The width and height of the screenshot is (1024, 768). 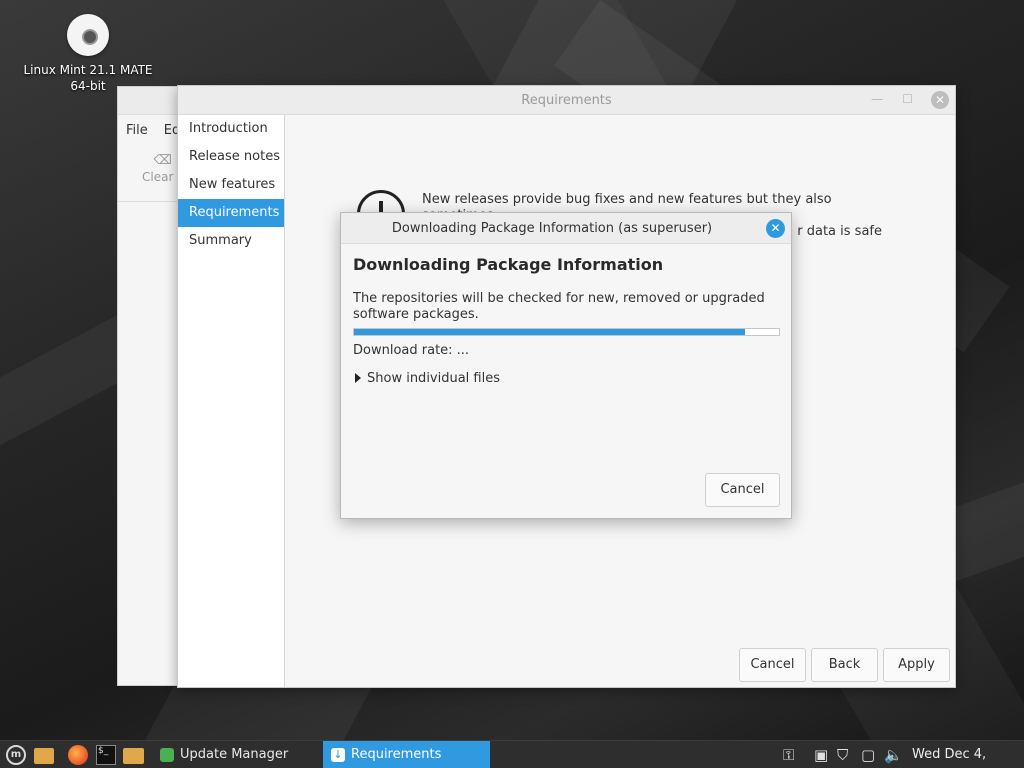 I want to click on shield-icon, so click(x=167, y=755).